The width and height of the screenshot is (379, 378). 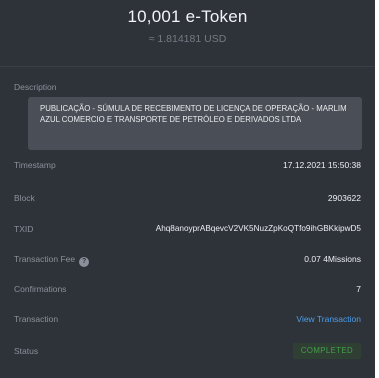 What do you see at coordinates (358, 289) in the screenshot?
I see `confirmations-value: 7` at bounding box center [358, 289].